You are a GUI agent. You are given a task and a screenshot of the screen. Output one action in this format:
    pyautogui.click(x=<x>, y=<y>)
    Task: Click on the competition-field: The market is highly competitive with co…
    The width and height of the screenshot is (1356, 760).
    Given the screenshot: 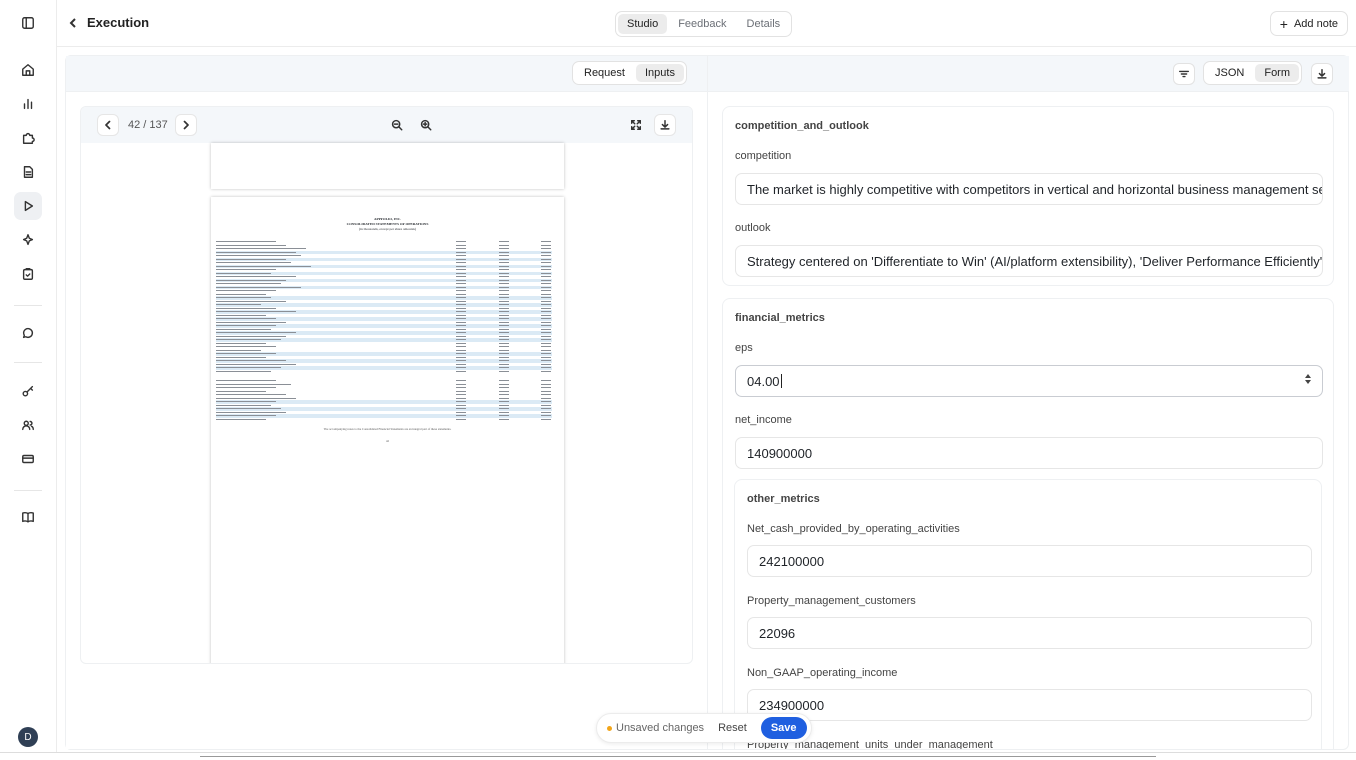 What is the action you would take?
    pyautogui.click(x=1029, y=189)
    